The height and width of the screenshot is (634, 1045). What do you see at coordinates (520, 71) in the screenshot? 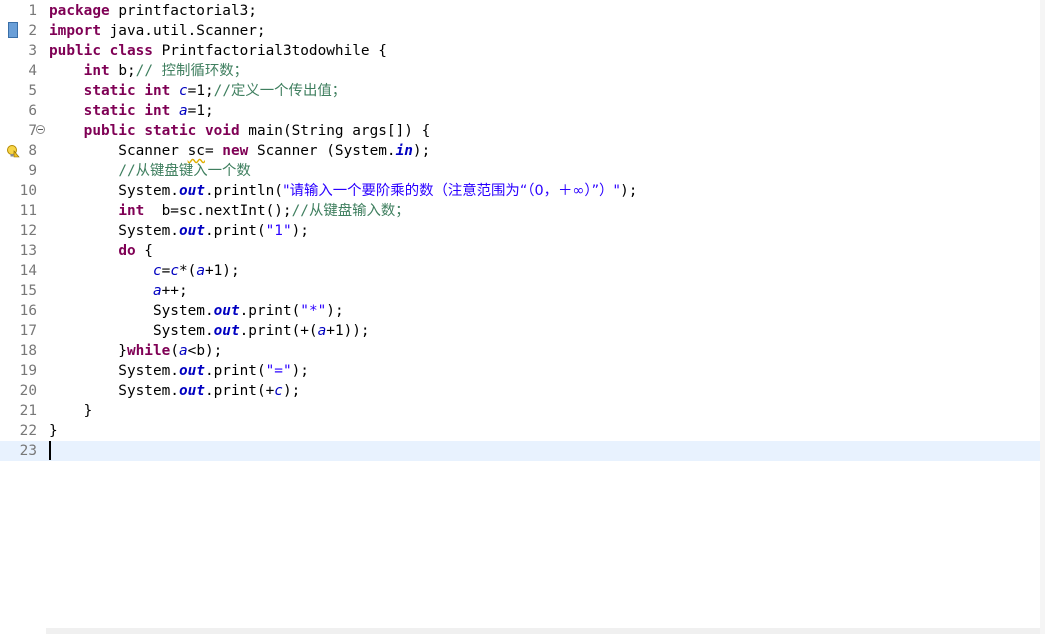
I see `code-line: 4 int b;// 控制循环数；` at bounding box center [520, 71].